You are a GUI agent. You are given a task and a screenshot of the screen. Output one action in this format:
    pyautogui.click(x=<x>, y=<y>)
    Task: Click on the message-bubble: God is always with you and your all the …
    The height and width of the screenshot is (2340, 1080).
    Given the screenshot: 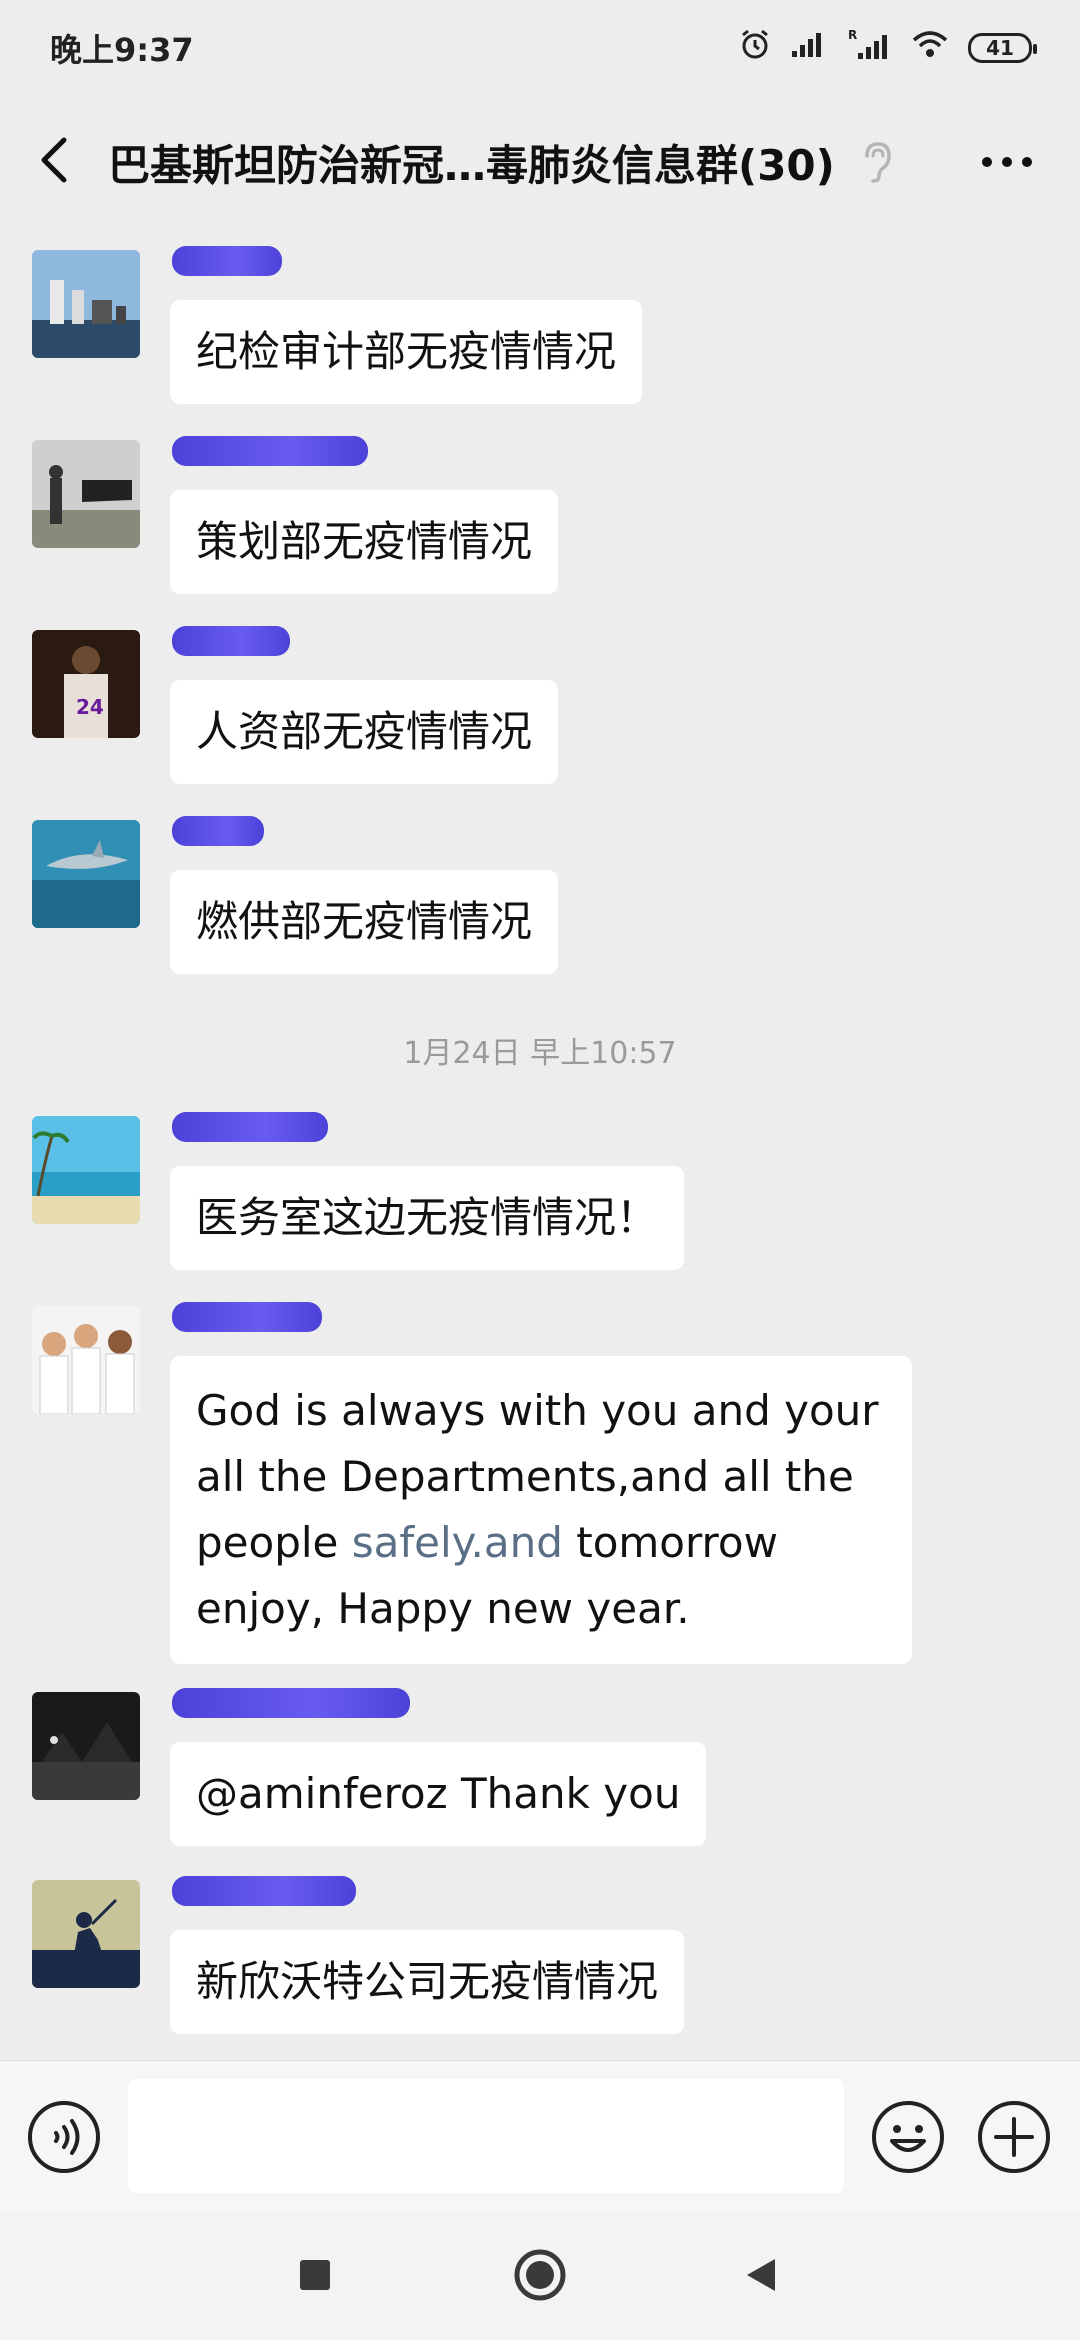 What is the action you would take?
    pyautogui.click(x=541, y=1510)
    